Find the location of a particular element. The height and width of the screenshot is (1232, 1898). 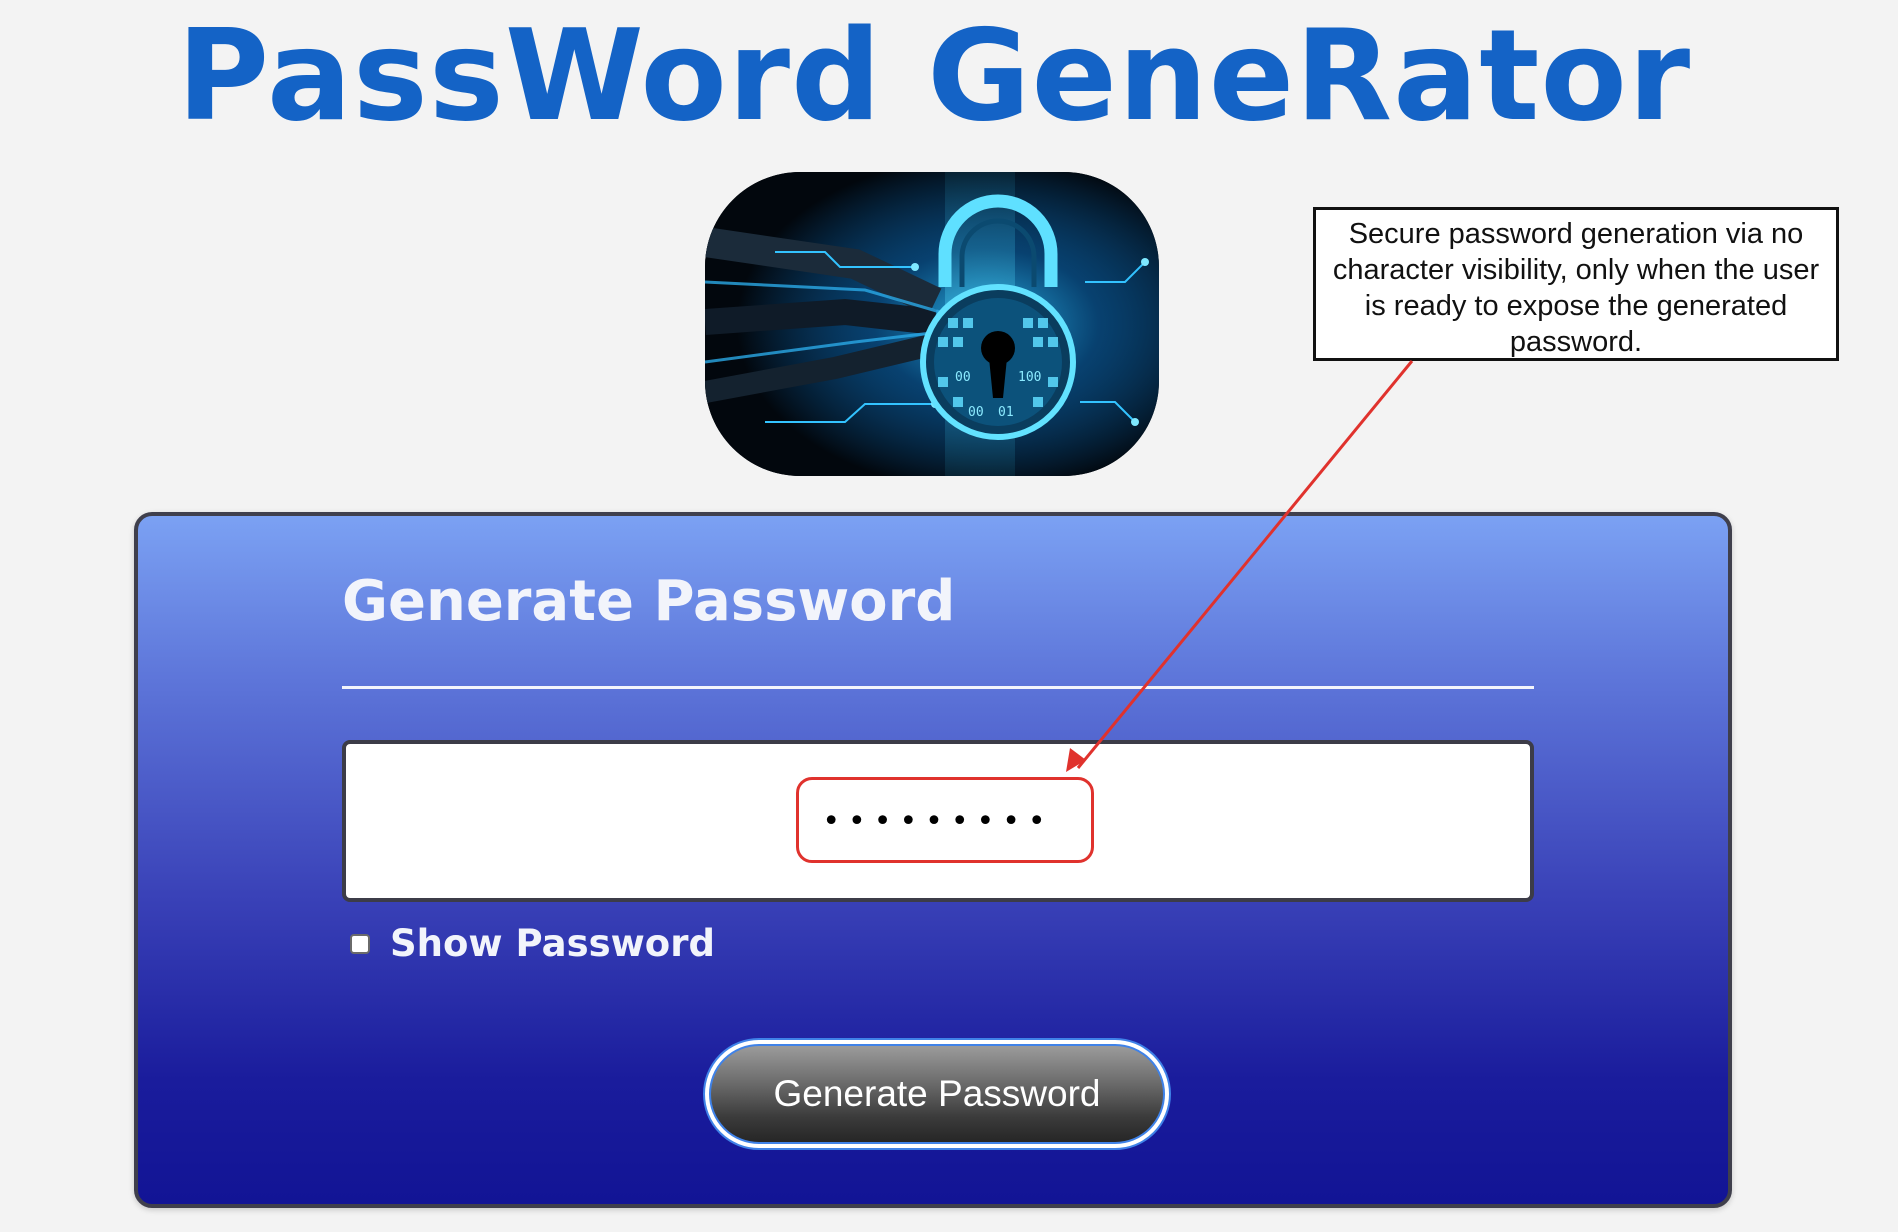

svg-text: 01 is located at coordinates (1006, 412).